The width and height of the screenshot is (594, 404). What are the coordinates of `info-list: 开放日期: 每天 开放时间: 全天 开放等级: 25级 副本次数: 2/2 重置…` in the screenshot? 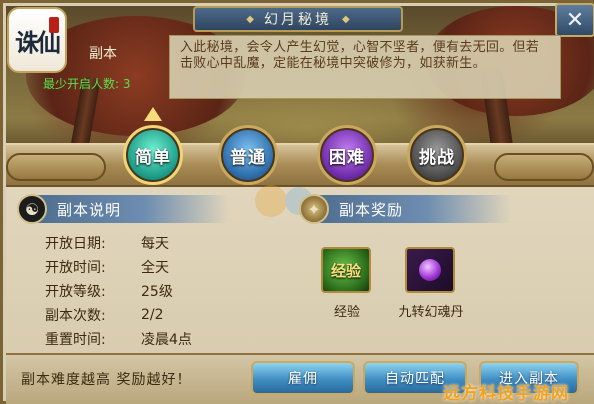 It's located at (118, 291).